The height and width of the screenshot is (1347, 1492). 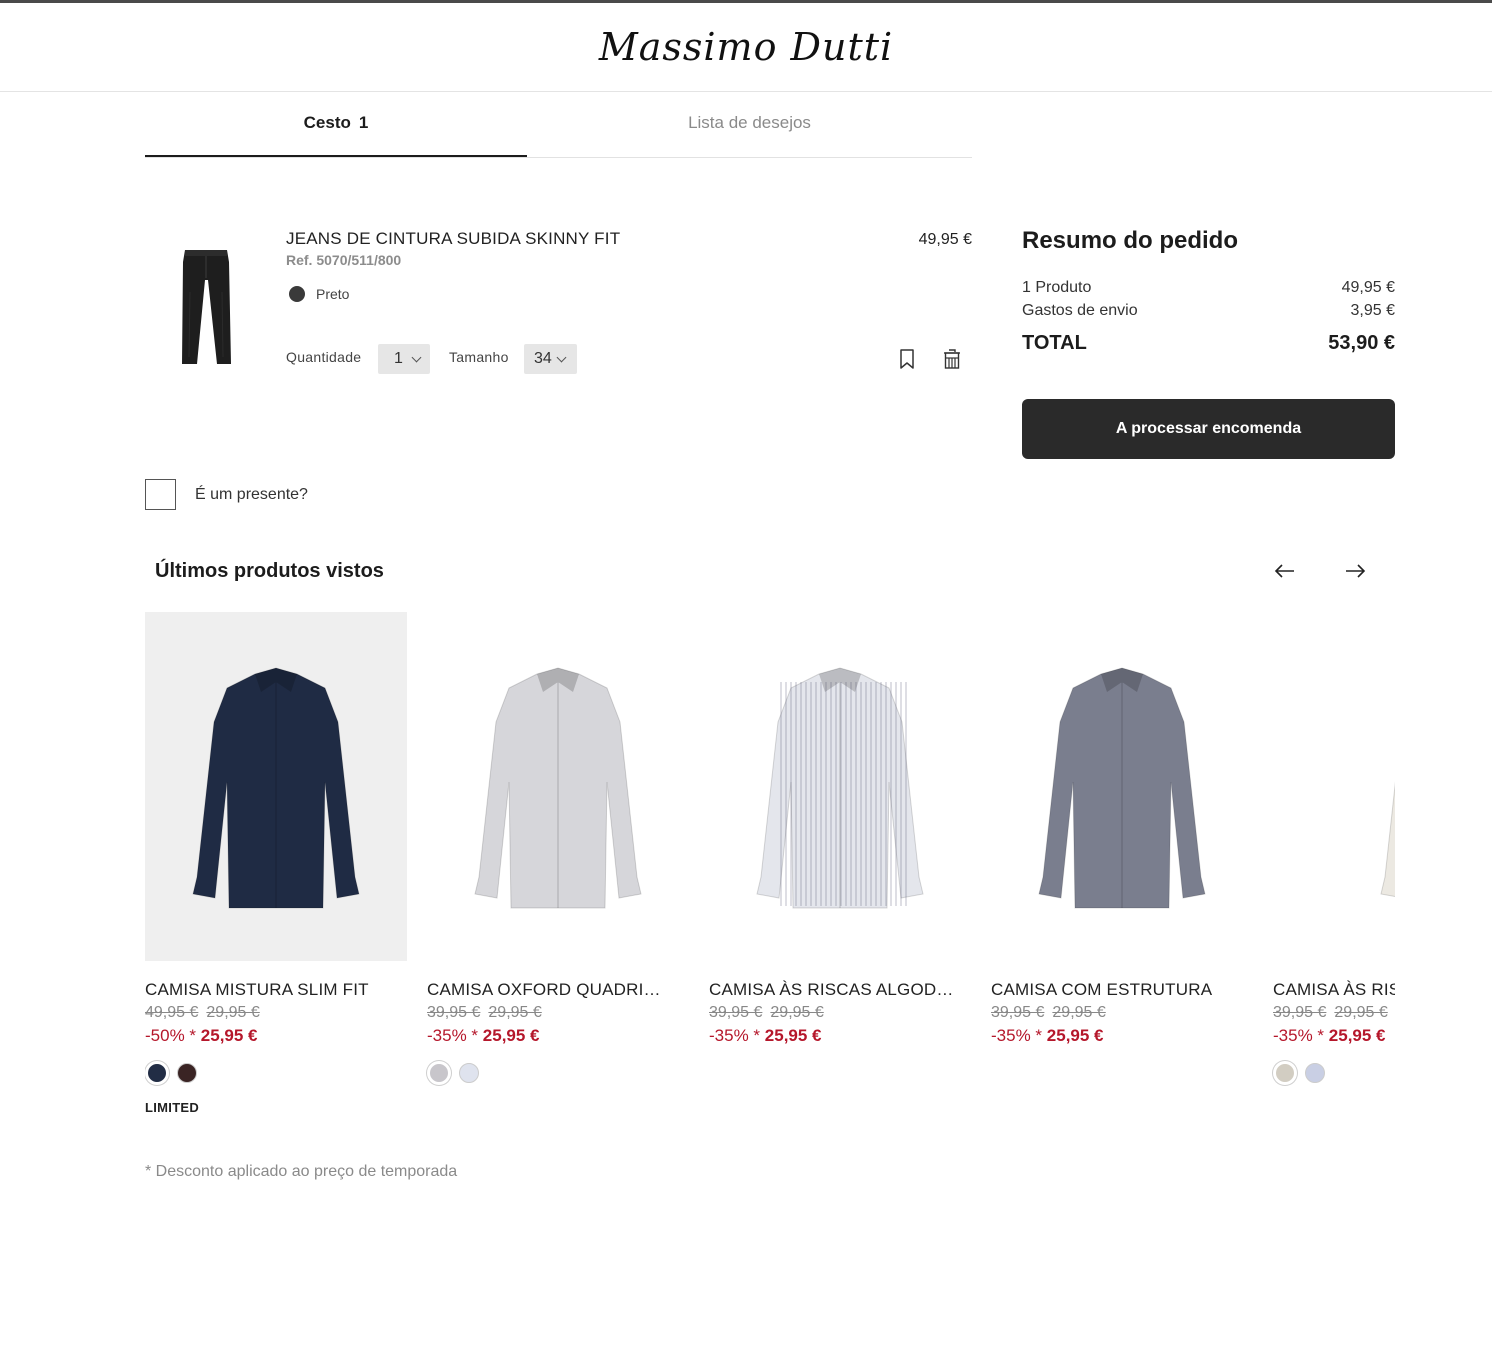 What do you see at coordinates (907, 359) in the screenshot?
I see `bookmark-icon` at bounding box center [907, 359].